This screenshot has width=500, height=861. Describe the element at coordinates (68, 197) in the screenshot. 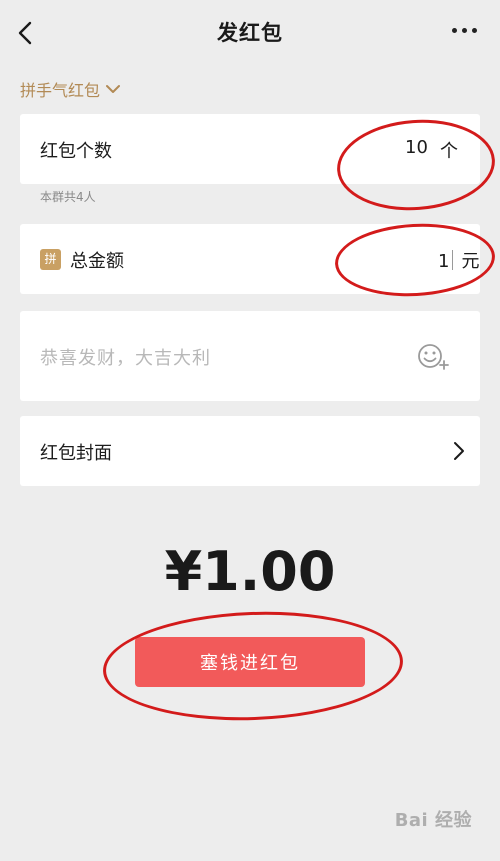

I see `group-size-hint: 本群共4人` at that location.